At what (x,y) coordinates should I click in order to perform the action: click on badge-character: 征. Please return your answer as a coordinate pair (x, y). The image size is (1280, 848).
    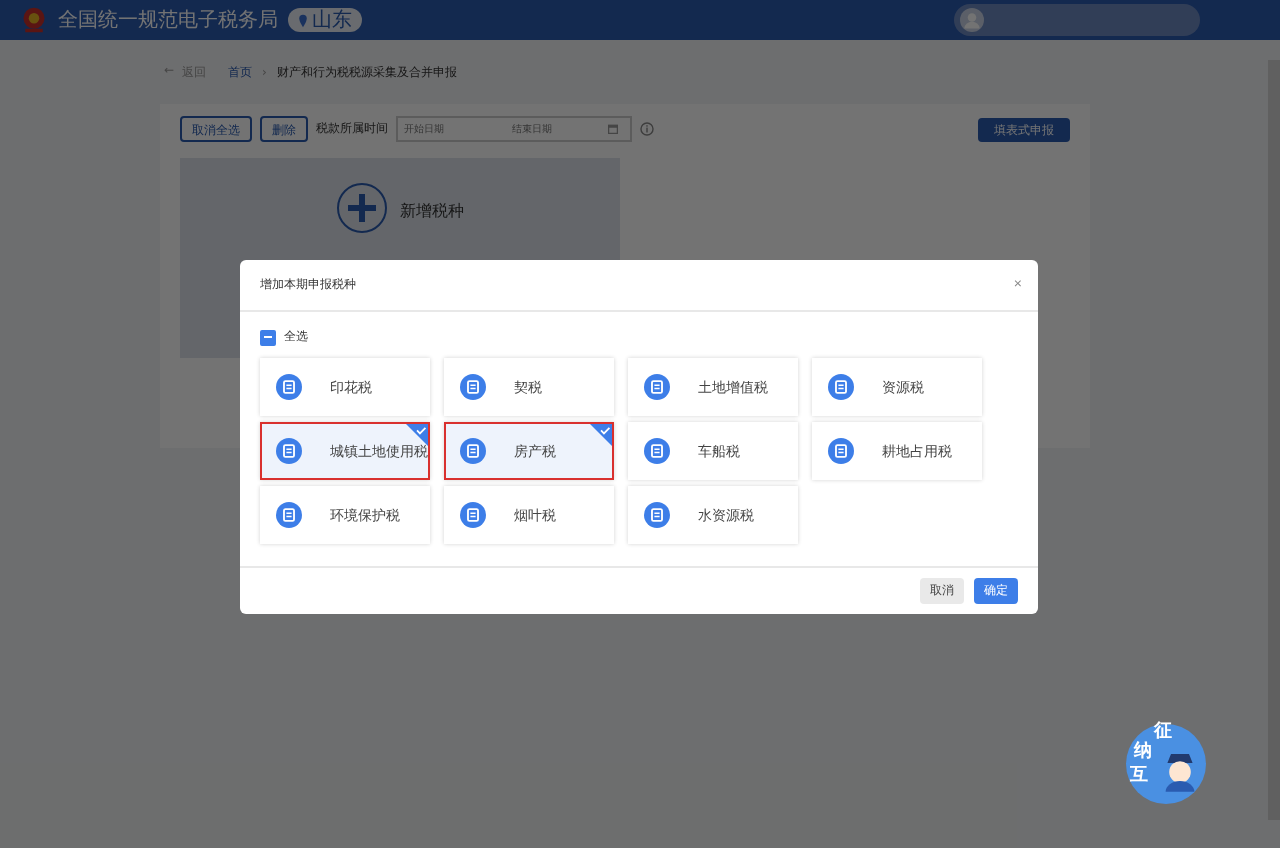
    Looking at the image, I should click on (1163, 731).